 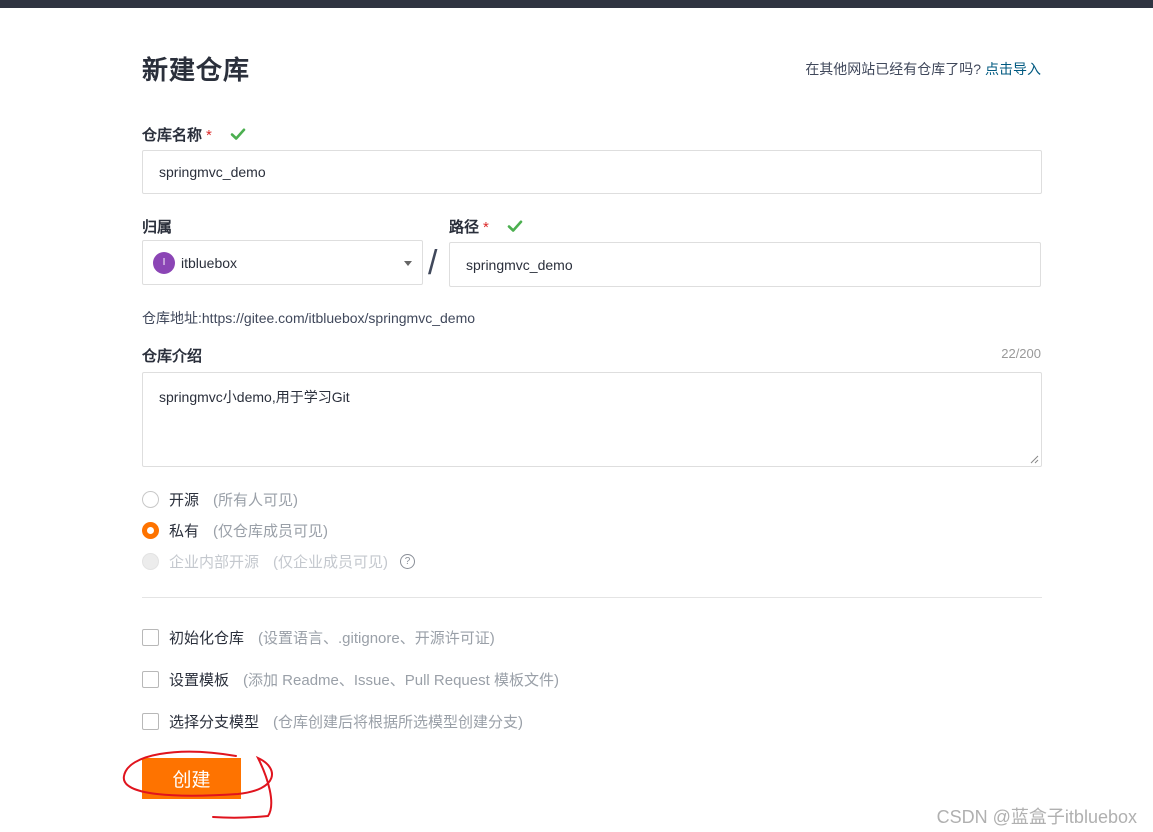 What do you see at coordinates (745, 264) in the screenshot?
I see `path-input: springmvc_demo` at bounding box center [745, 264].